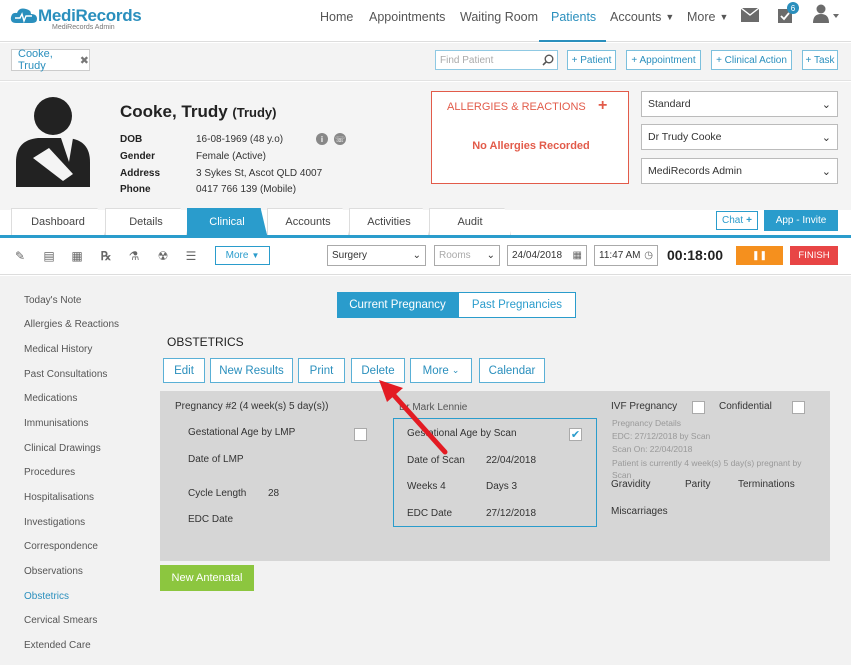 The height and width of the screenshot is (665, 851). I want to click on document-icon: ▤, so click(49, 256).